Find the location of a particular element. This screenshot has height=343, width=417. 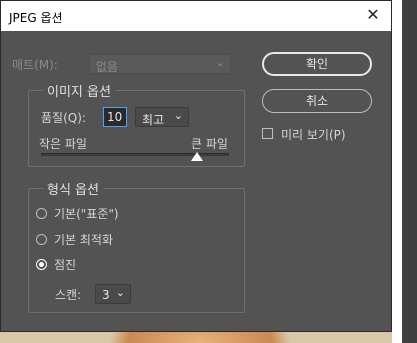

quality-preset-select: 최고 ⌄ is located at coordinates (162, 117).